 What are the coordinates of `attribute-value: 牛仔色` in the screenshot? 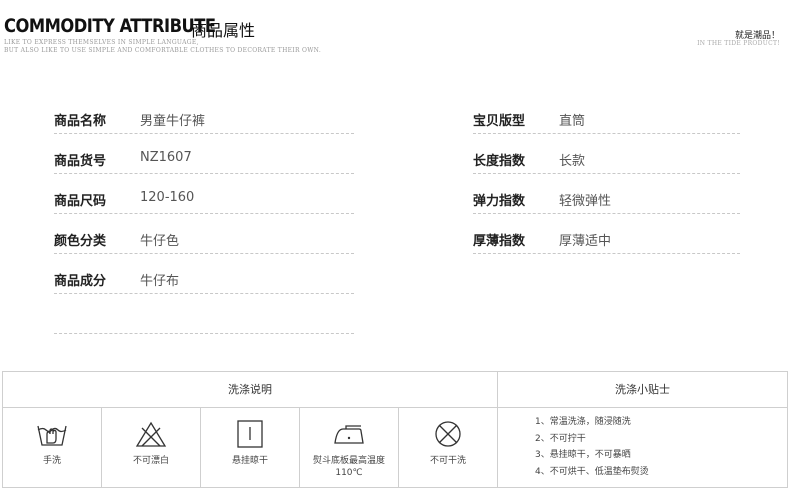 It's located at (160, 241).